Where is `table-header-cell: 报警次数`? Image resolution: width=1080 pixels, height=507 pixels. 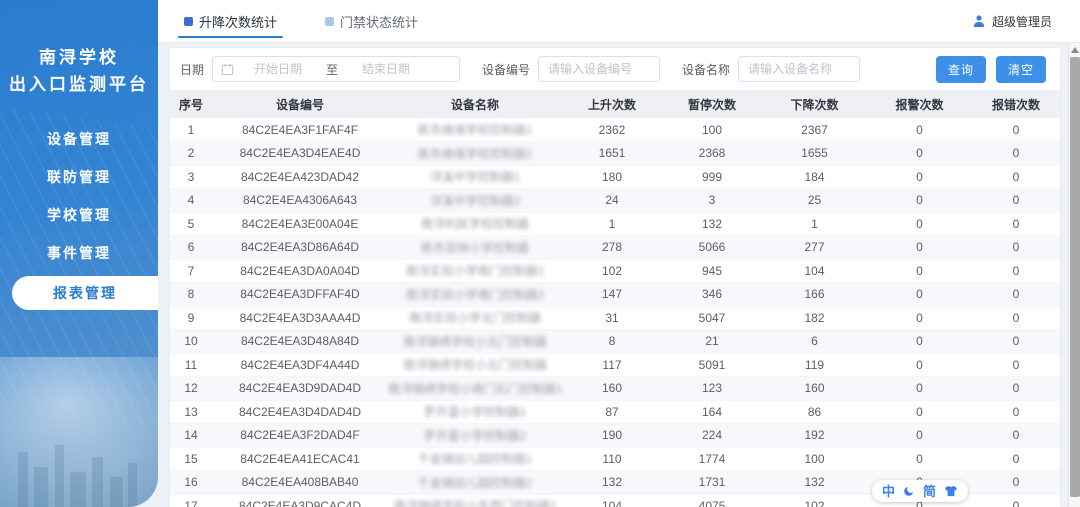
table-header-cell: 报警次数 is located at coordinates (919, 104).